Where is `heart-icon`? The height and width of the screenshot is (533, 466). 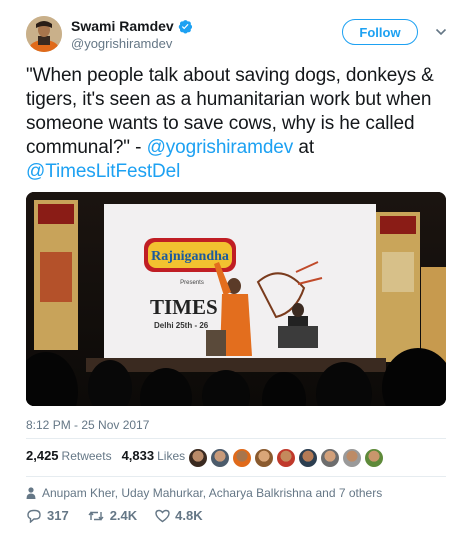
heart-icon is located at coordinates (162, 516).